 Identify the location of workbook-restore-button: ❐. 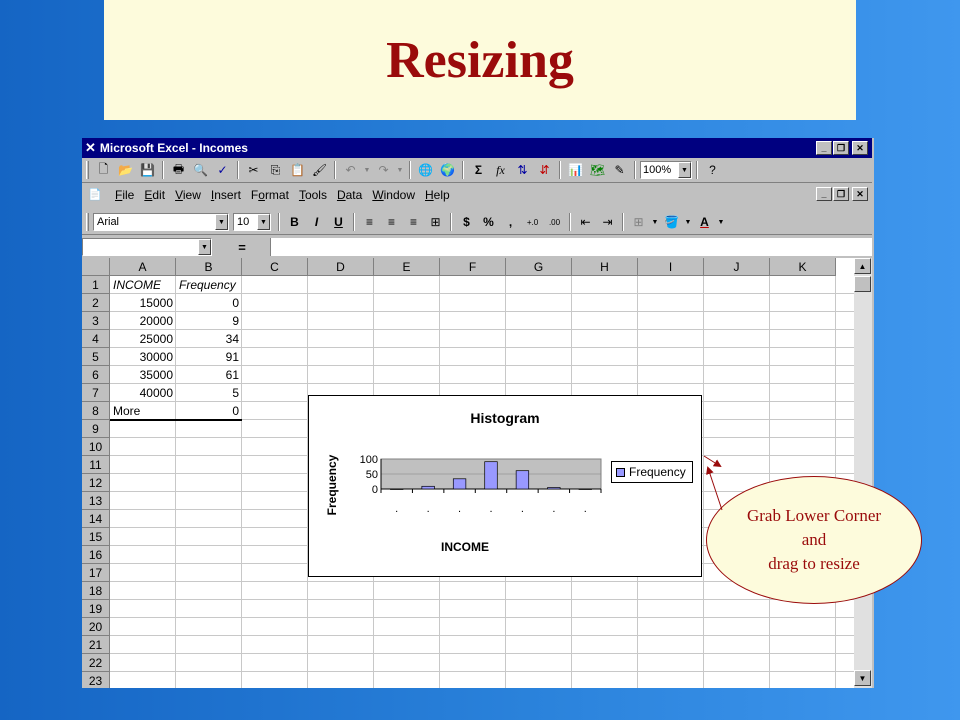
(841, 194).